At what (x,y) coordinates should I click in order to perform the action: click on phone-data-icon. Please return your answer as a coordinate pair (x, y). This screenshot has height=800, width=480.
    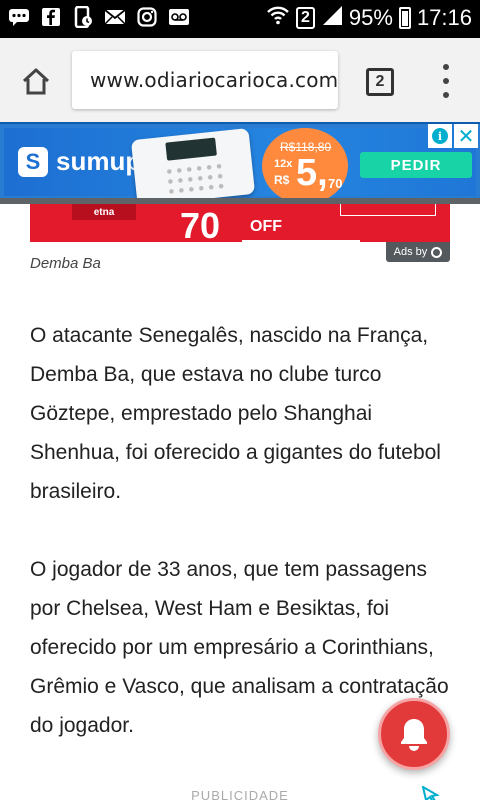
    Looking at the image, I should click on (83, 17).